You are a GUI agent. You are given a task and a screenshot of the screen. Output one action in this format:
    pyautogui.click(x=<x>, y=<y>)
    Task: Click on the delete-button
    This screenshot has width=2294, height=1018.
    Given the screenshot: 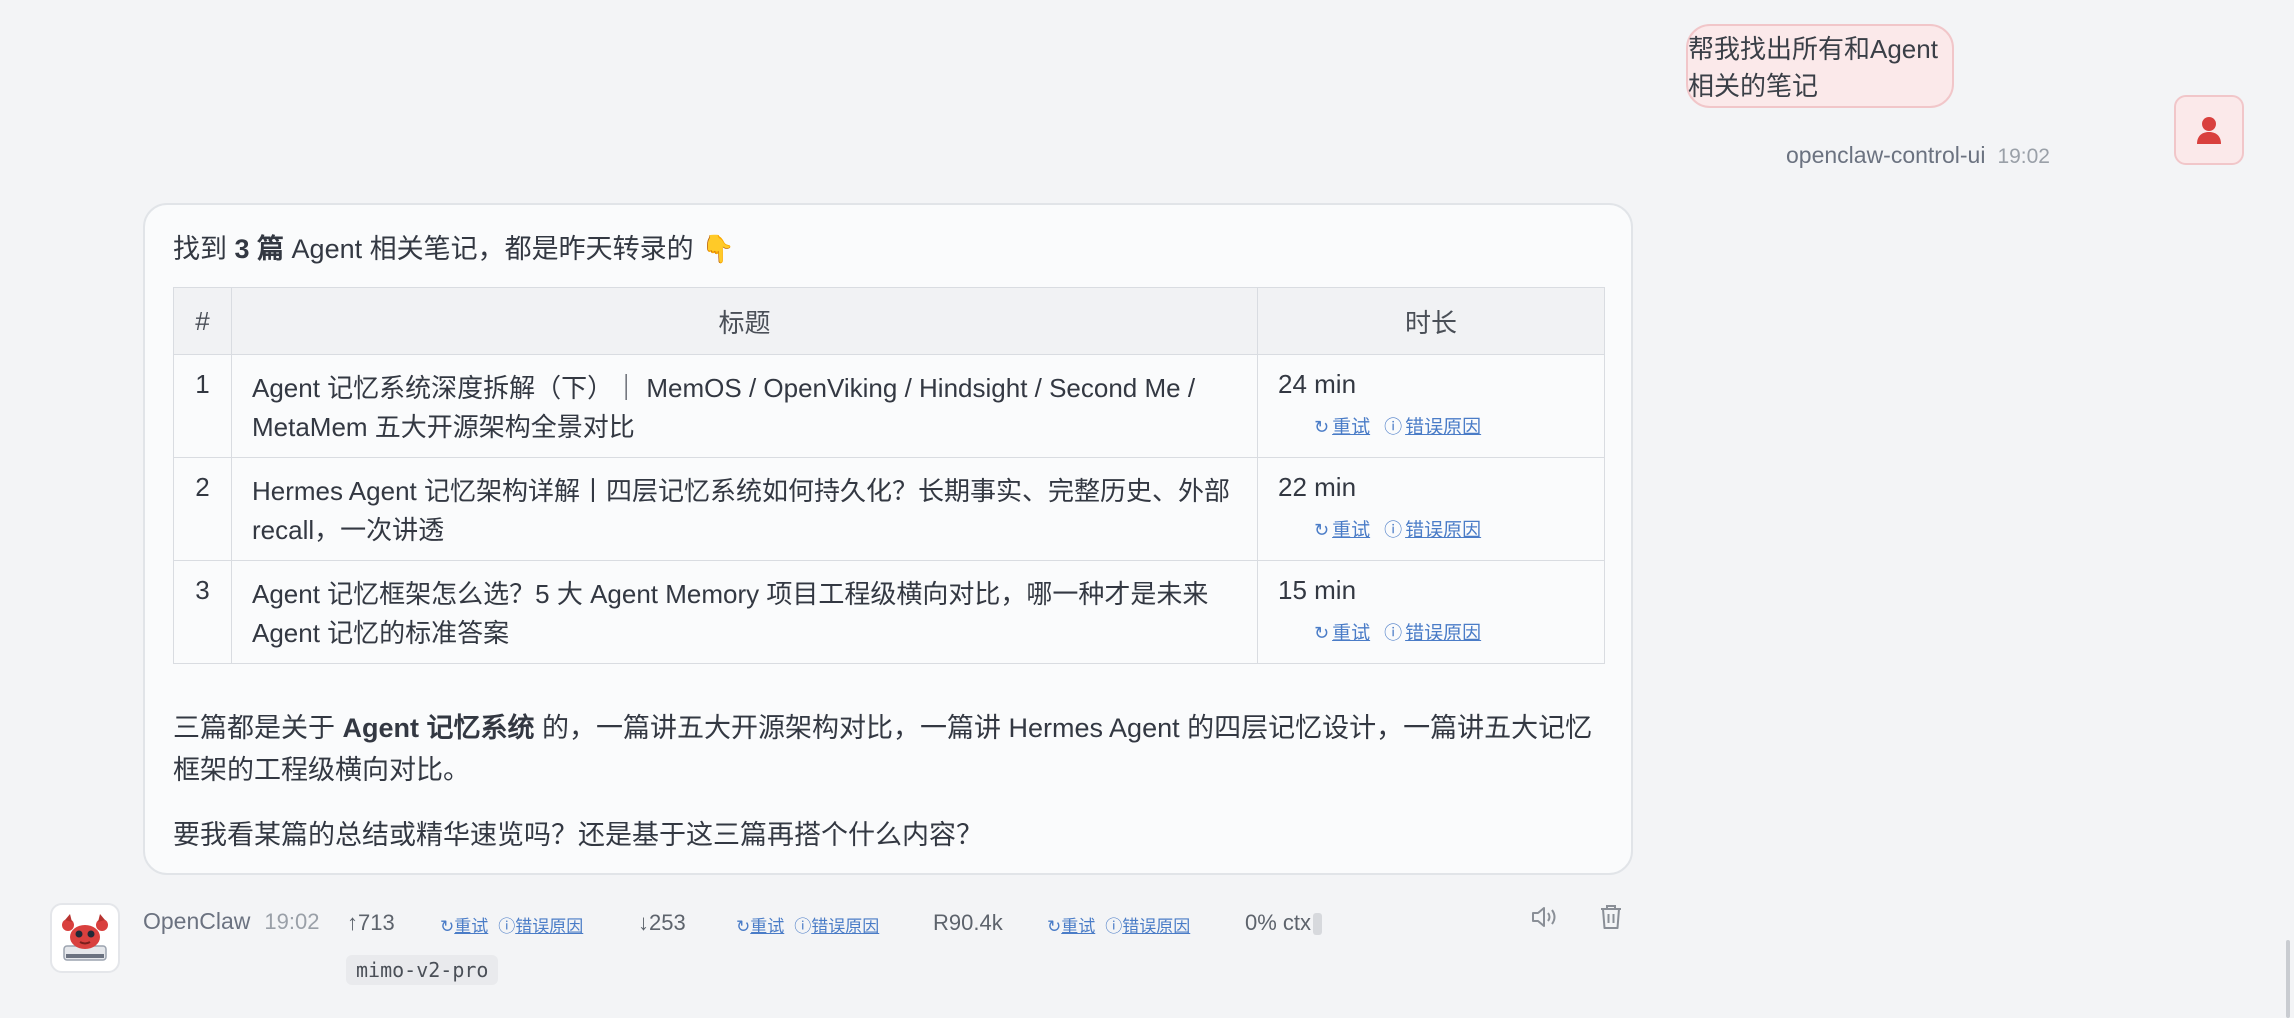 What is the action you would take?
    pyautogui.click(x=1611, y=917)
    